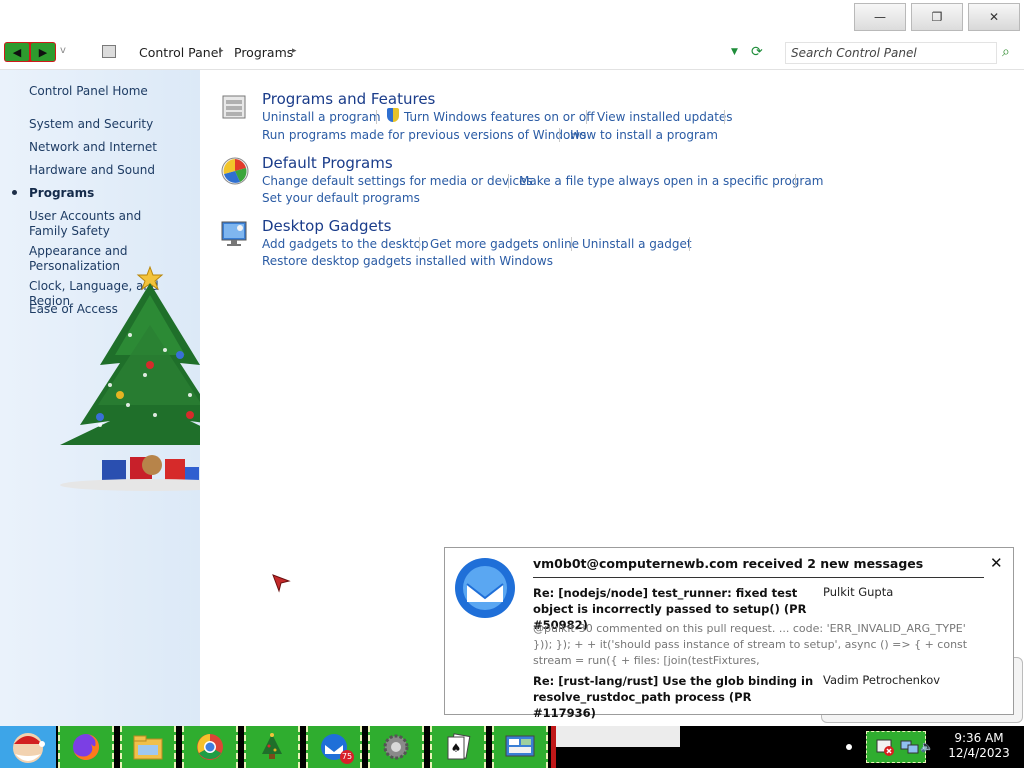 The height and width of the screenshot is (768, 1024). What do you see at coordinates (896, 747) in the screenshot?
I see `system-tray` at bounding box center [896, 747].